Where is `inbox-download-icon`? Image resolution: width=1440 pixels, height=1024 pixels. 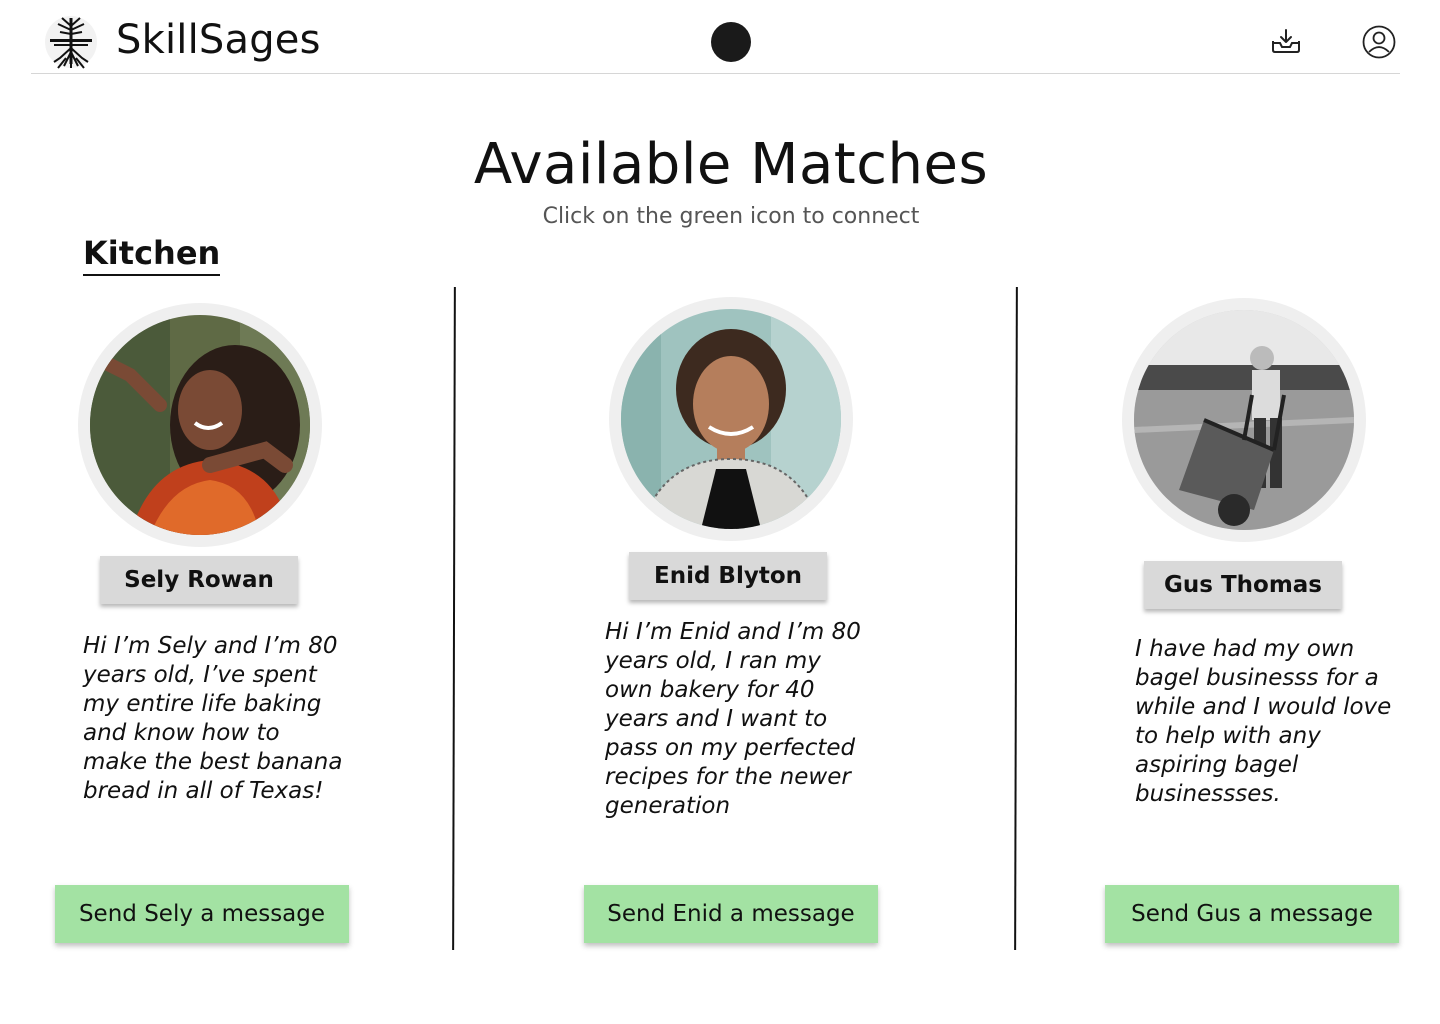
inbox-download-icon is located at coordinates (1286, 41).